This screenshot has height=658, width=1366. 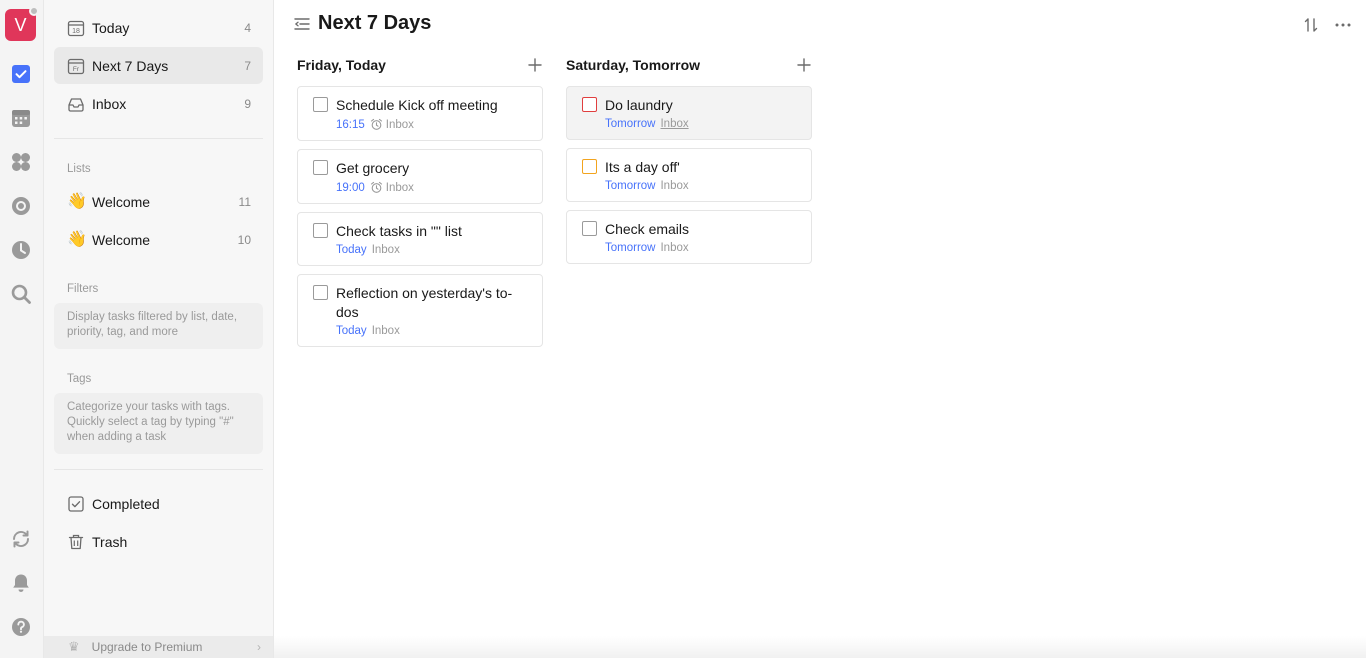 What do you see at coordinates (420, 65) in the screenshot?
I see `column-header: Friday, Today` at bounding box center [420, 65].